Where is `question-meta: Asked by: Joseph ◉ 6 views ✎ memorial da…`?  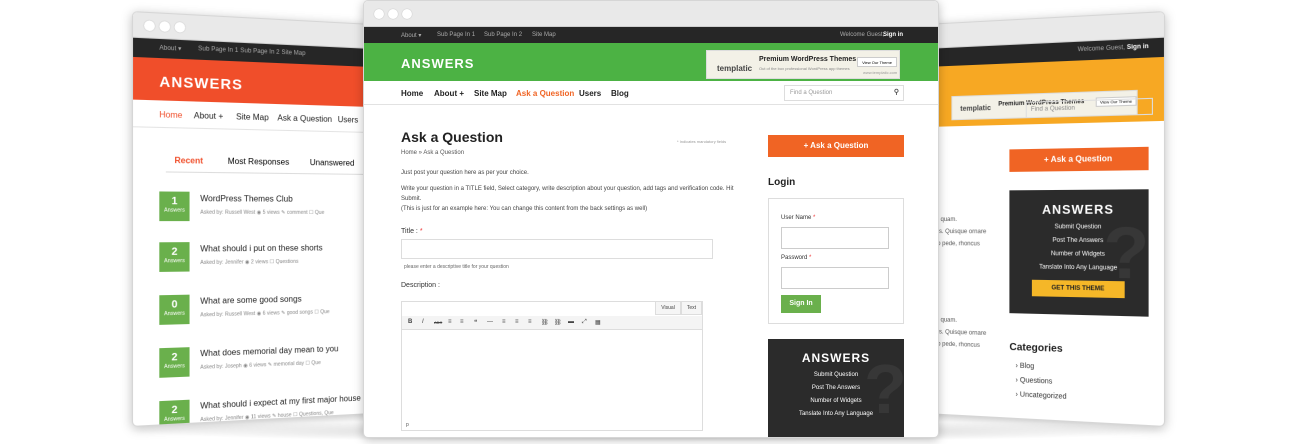 question-meta: Asked by: Joseph ◉ 6 views ✎ memorial da… is located at coordinates (260, 365).